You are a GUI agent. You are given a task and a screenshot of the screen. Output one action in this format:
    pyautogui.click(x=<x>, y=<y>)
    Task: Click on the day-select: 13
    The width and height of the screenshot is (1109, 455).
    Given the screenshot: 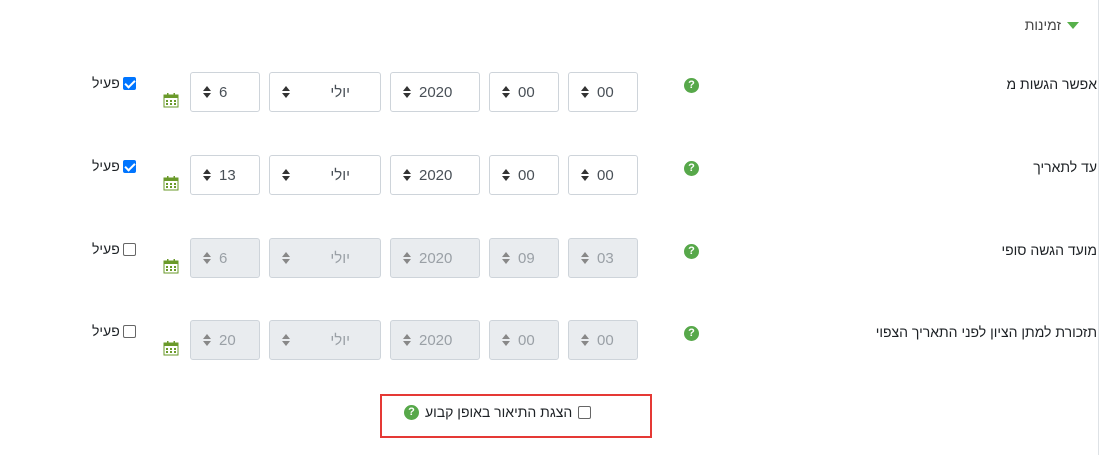 What is the action you would take?
    pyautogui.click(x=225, y=175)
    